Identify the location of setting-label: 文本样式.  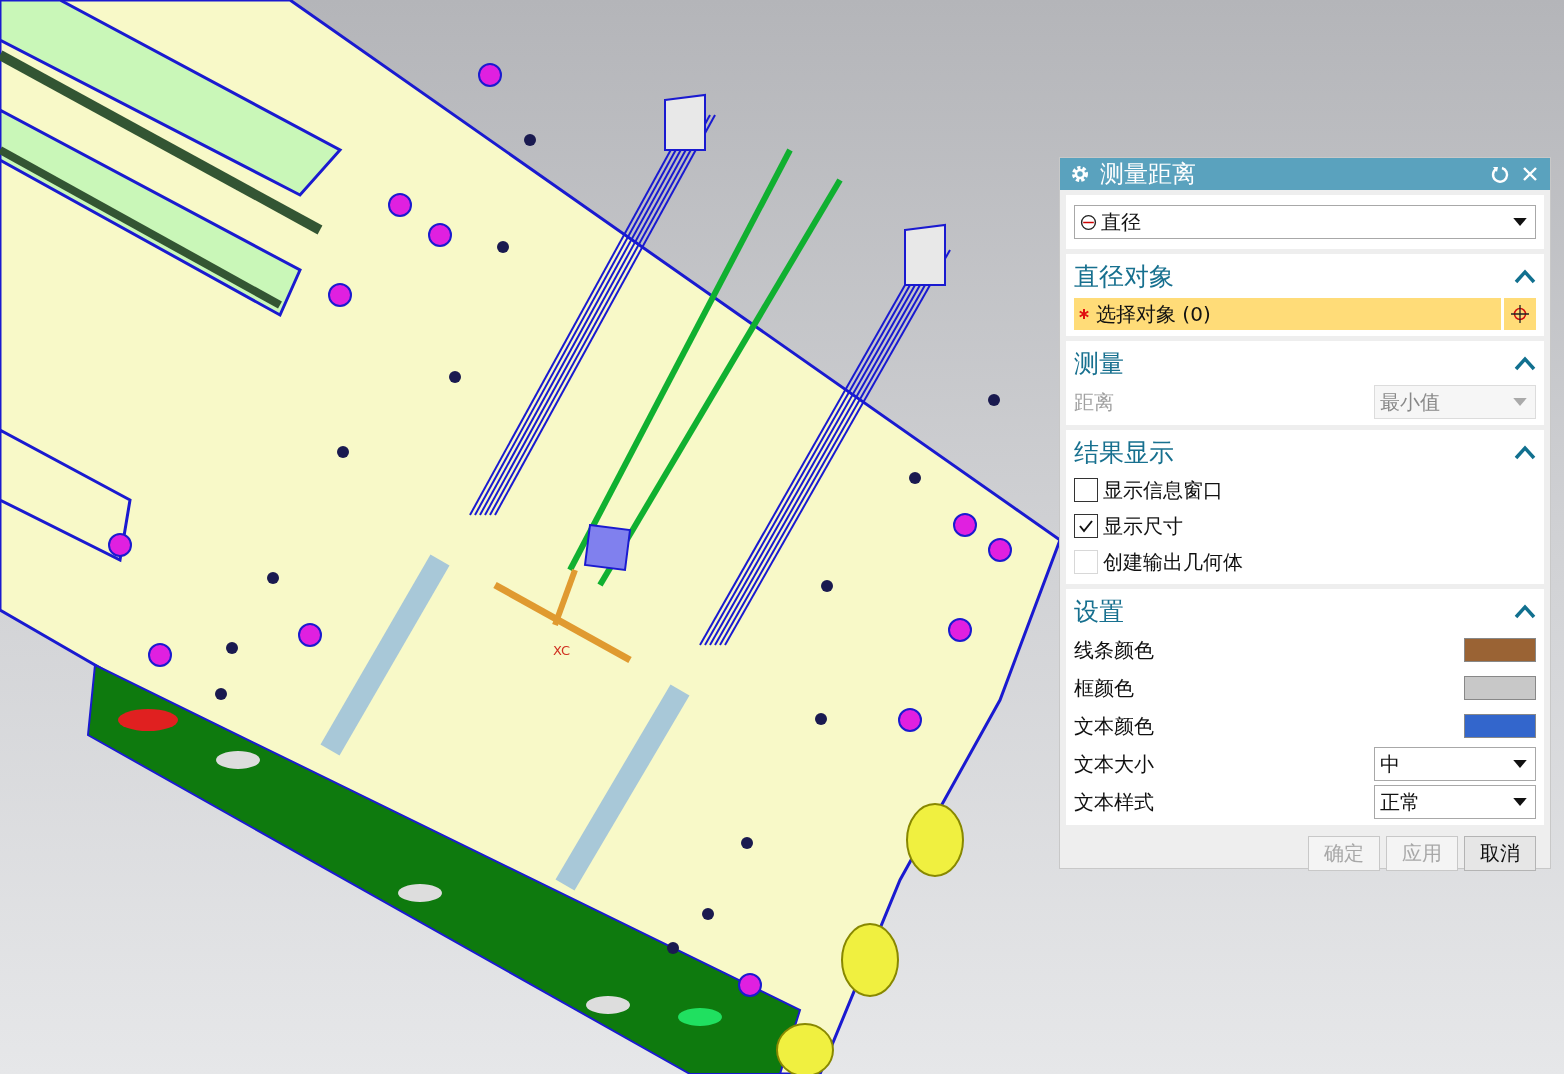
(1114, 802).